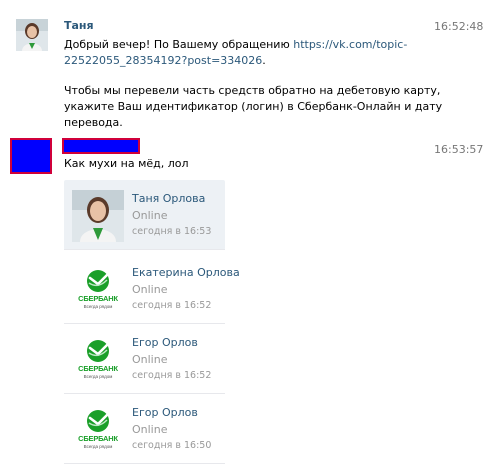  Describe the element at coordinates (172, 445) in the screenshot. I see `contact-last-seen: сегодня в 16:50` at that location.